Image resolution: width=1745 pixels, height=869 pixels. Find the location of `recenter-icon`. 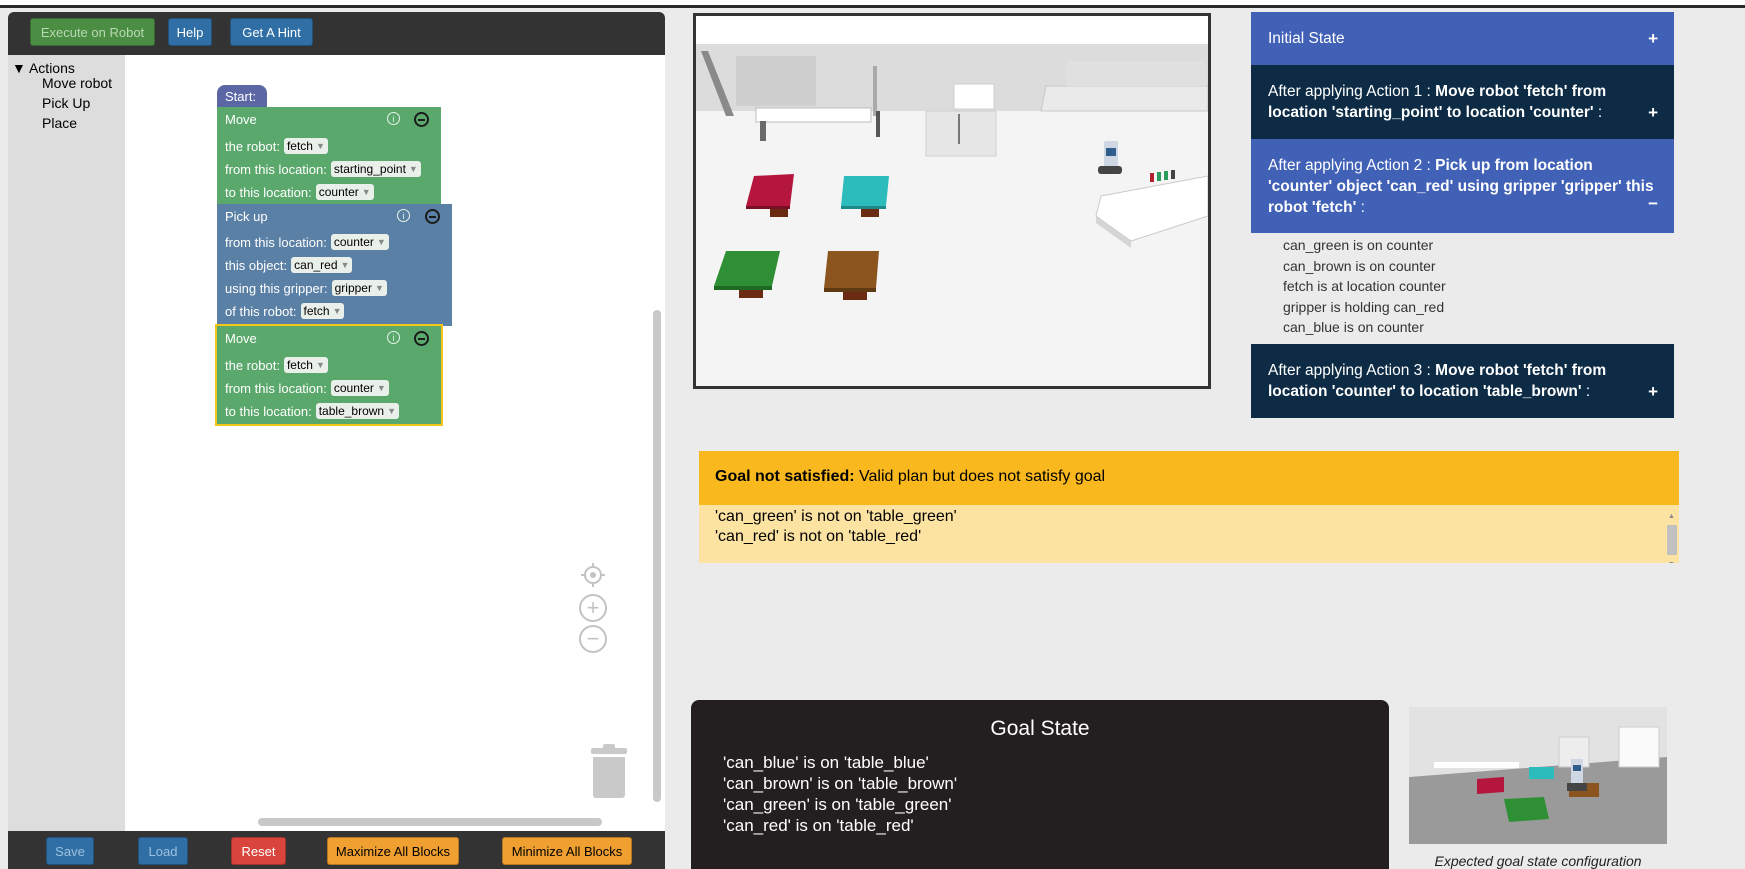

recenter-icon is located at coordinates (593, 575).